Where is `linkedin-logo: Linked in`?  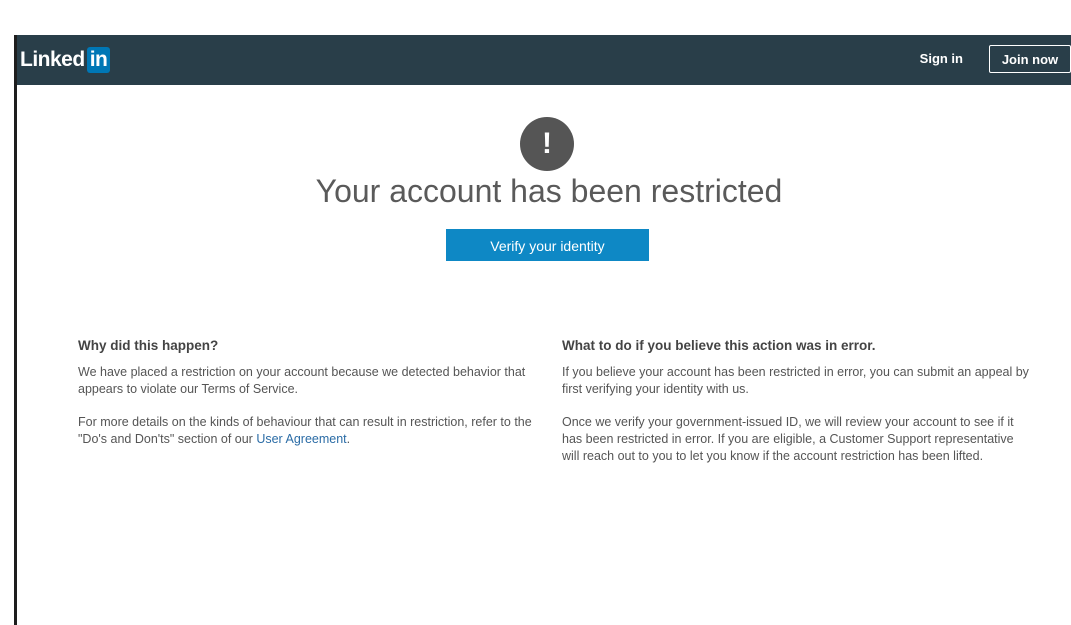
linkedin-logo: Linked in is located at coordinates (65, 60).